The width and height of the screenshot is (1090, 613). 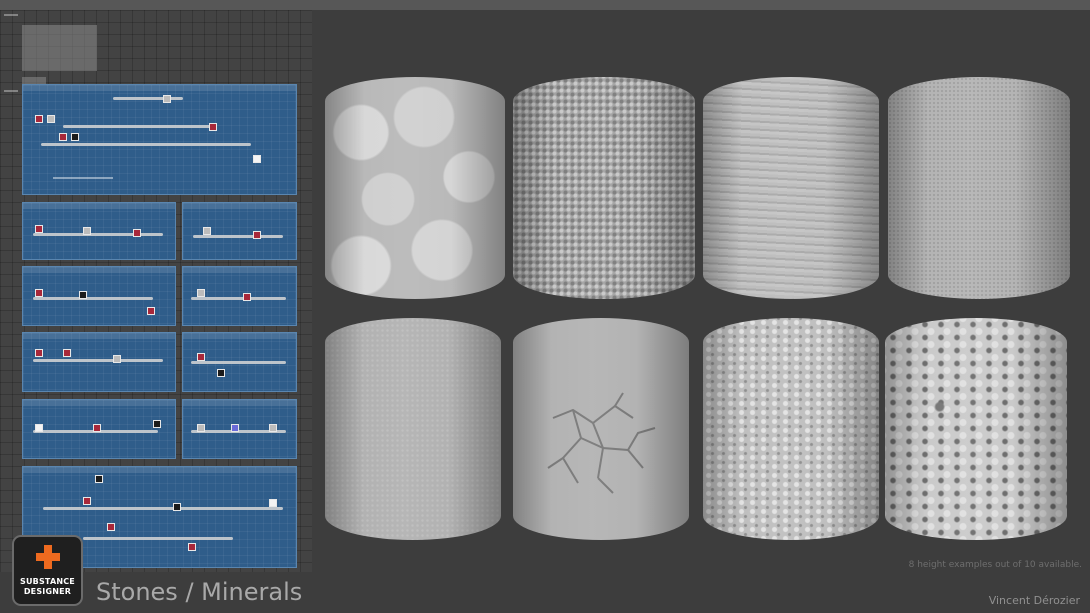 What do you see at coordinates (545, 5) in the screenshot?
I see `top-bar` at bounding box center [545, 5].